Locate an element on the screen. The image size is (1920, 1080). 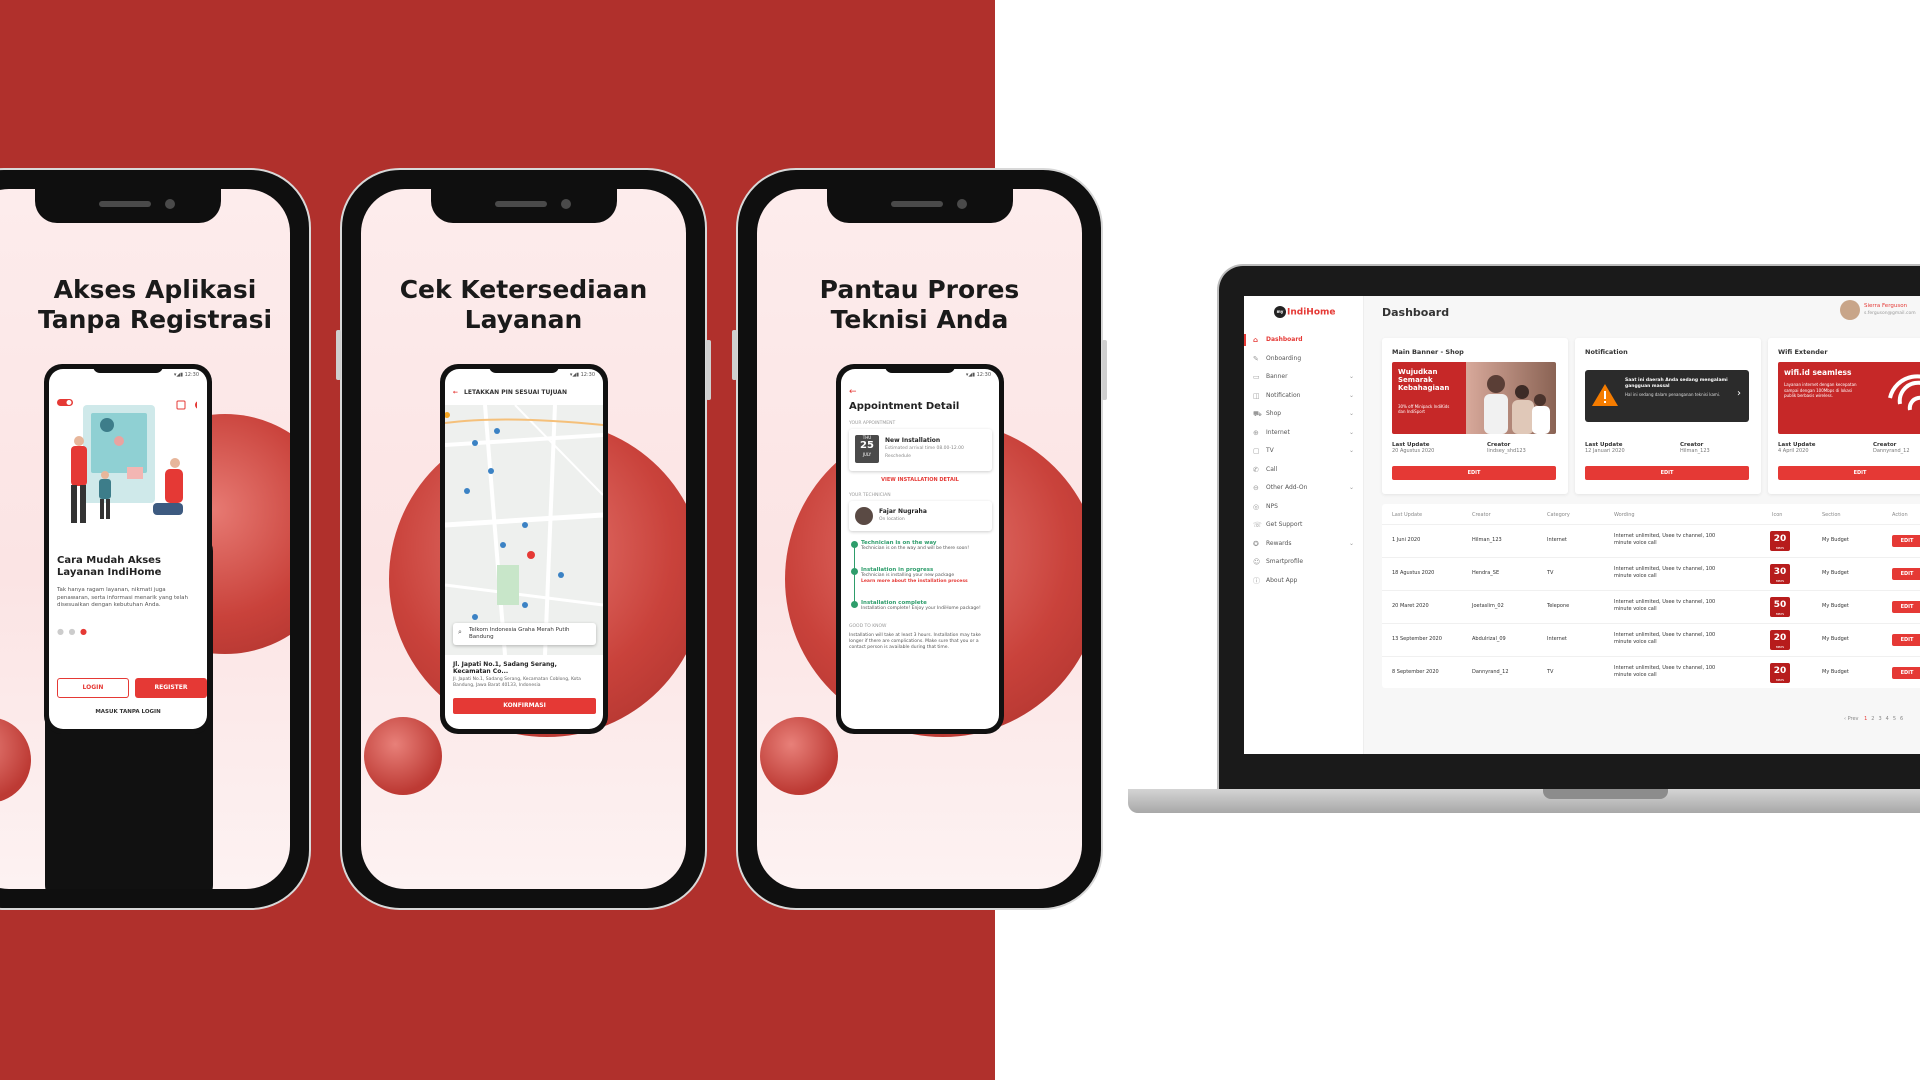
search-icon: ⌕ is located at coordinates (460, 632).